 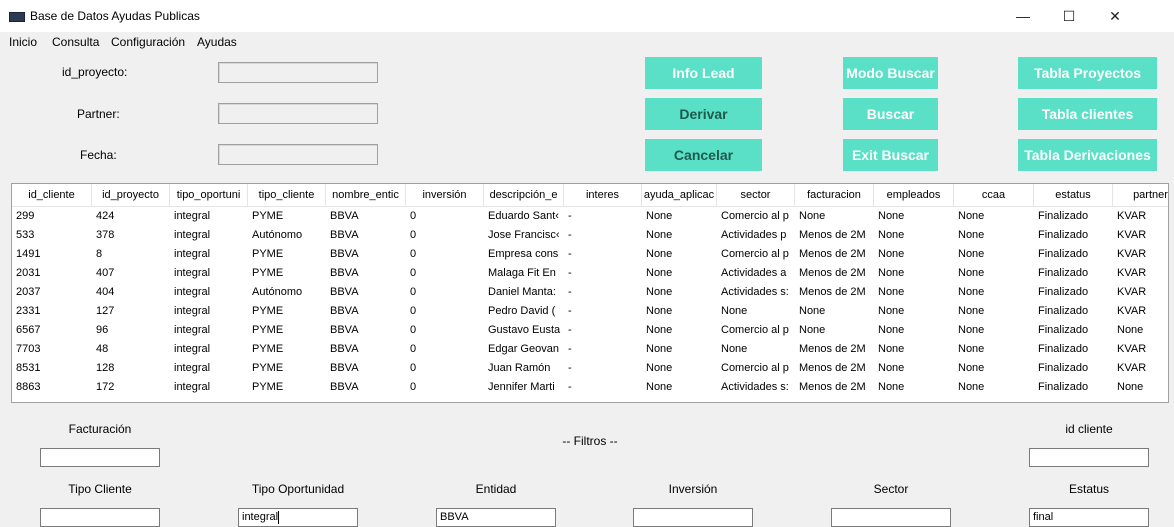 What do you see at coordinates (298, 113) in the screenshot?
I see `partner-field` at bounding box center [298, 113].